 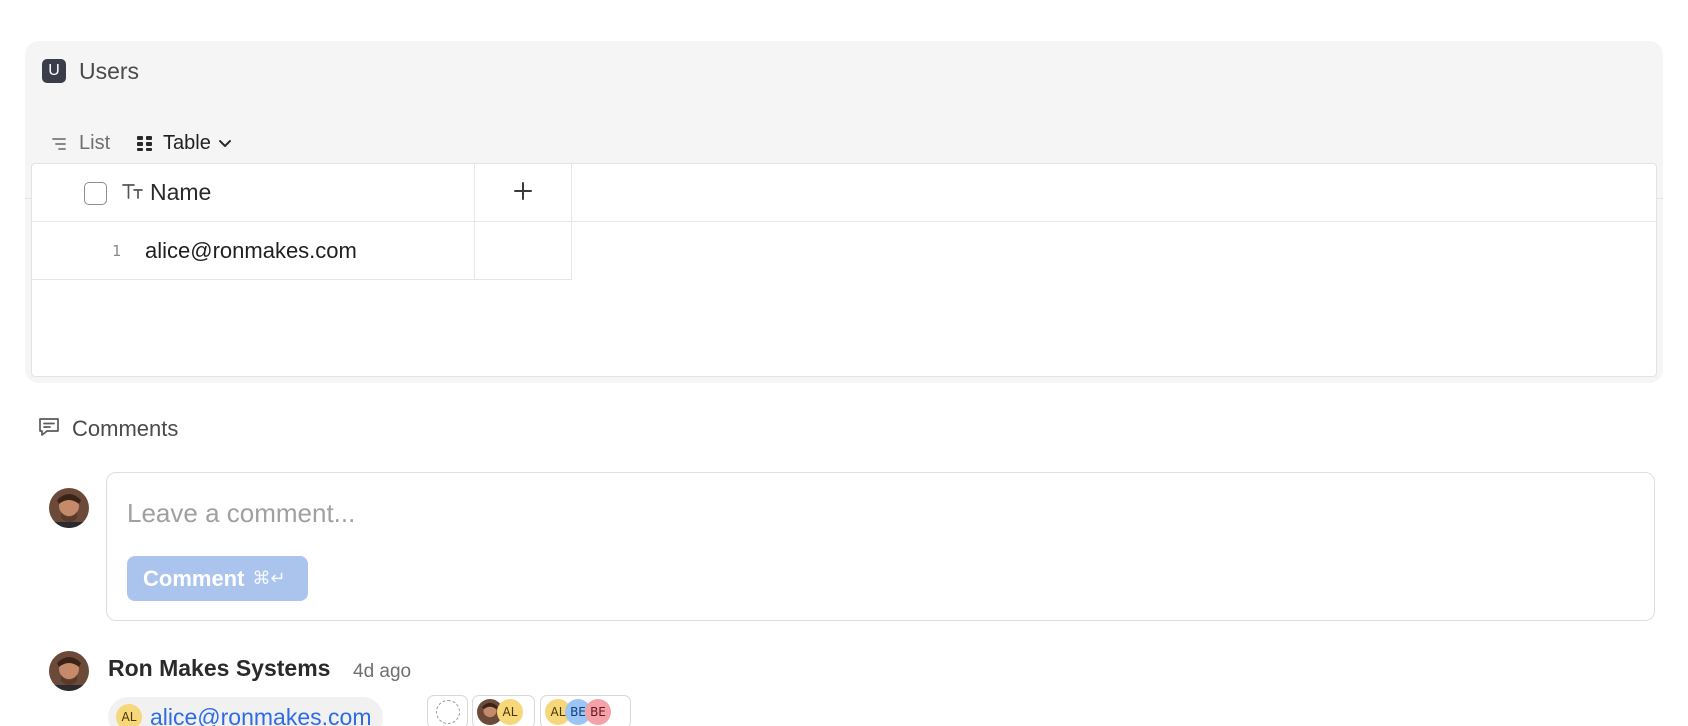 What do you see at coordinates (844, 193) in the screenshot?
I see `table-header-row: Name` at bounding box center [844, 193].